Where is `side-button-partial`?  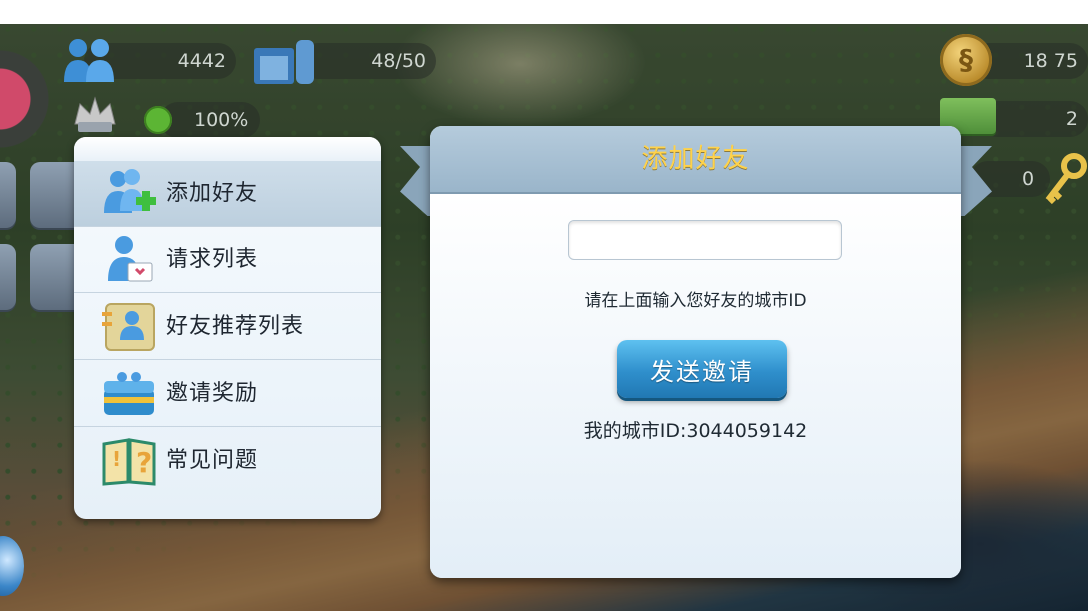
side-button-partial is located at coordinates (8, 195).